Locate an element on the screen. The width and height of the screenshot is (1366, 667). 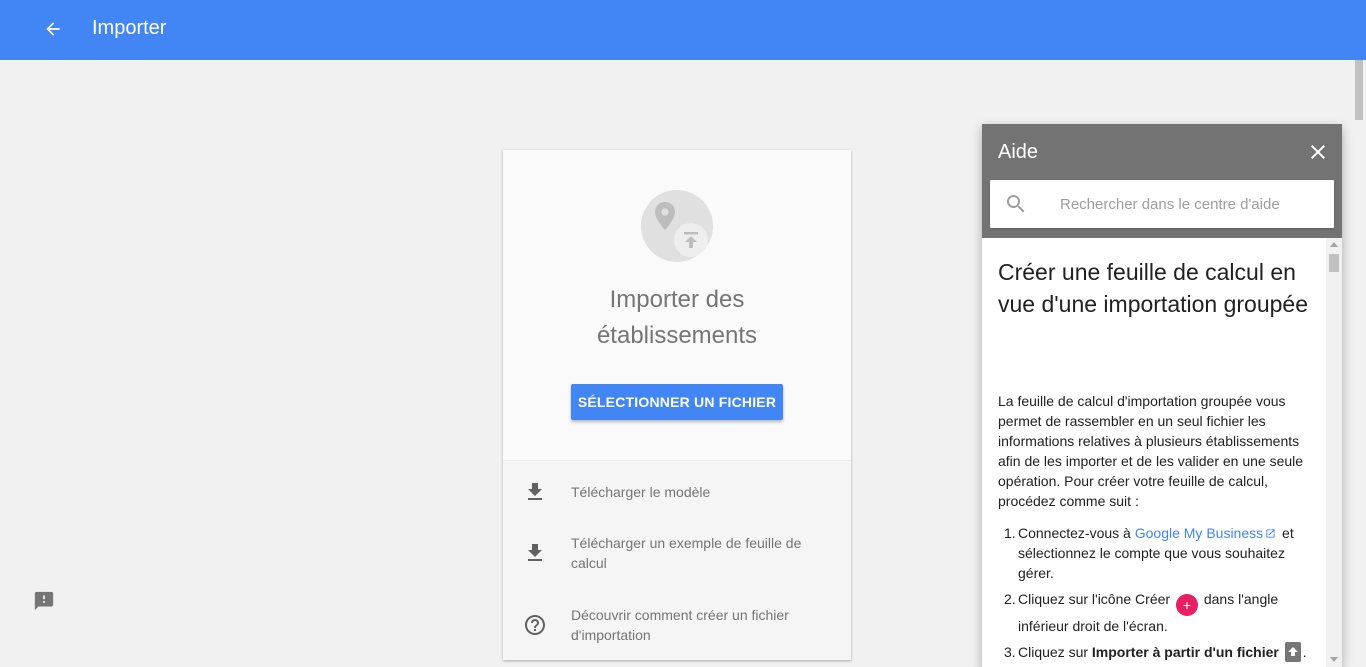
help-search-box is located at coordinates (1162, 204).